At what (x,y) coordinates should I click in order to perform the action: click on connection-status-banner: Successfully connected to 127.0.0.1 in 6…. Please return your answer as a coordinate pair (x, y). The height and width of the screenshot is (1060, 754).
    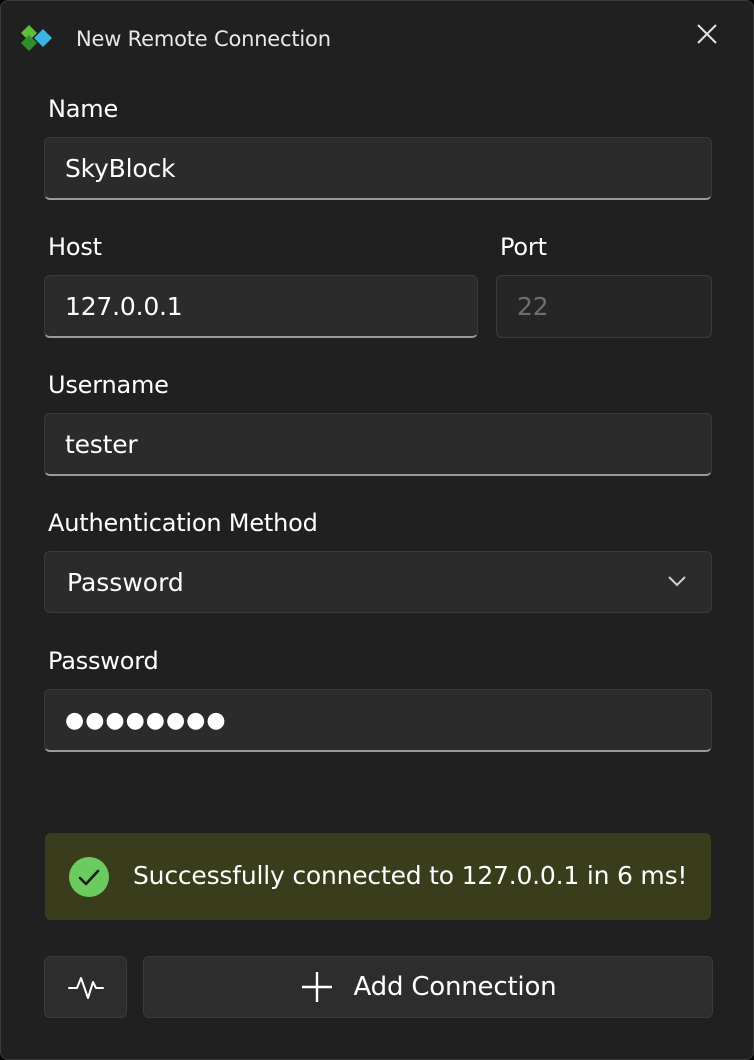
    Looking at the image, I should click on (378, 876).